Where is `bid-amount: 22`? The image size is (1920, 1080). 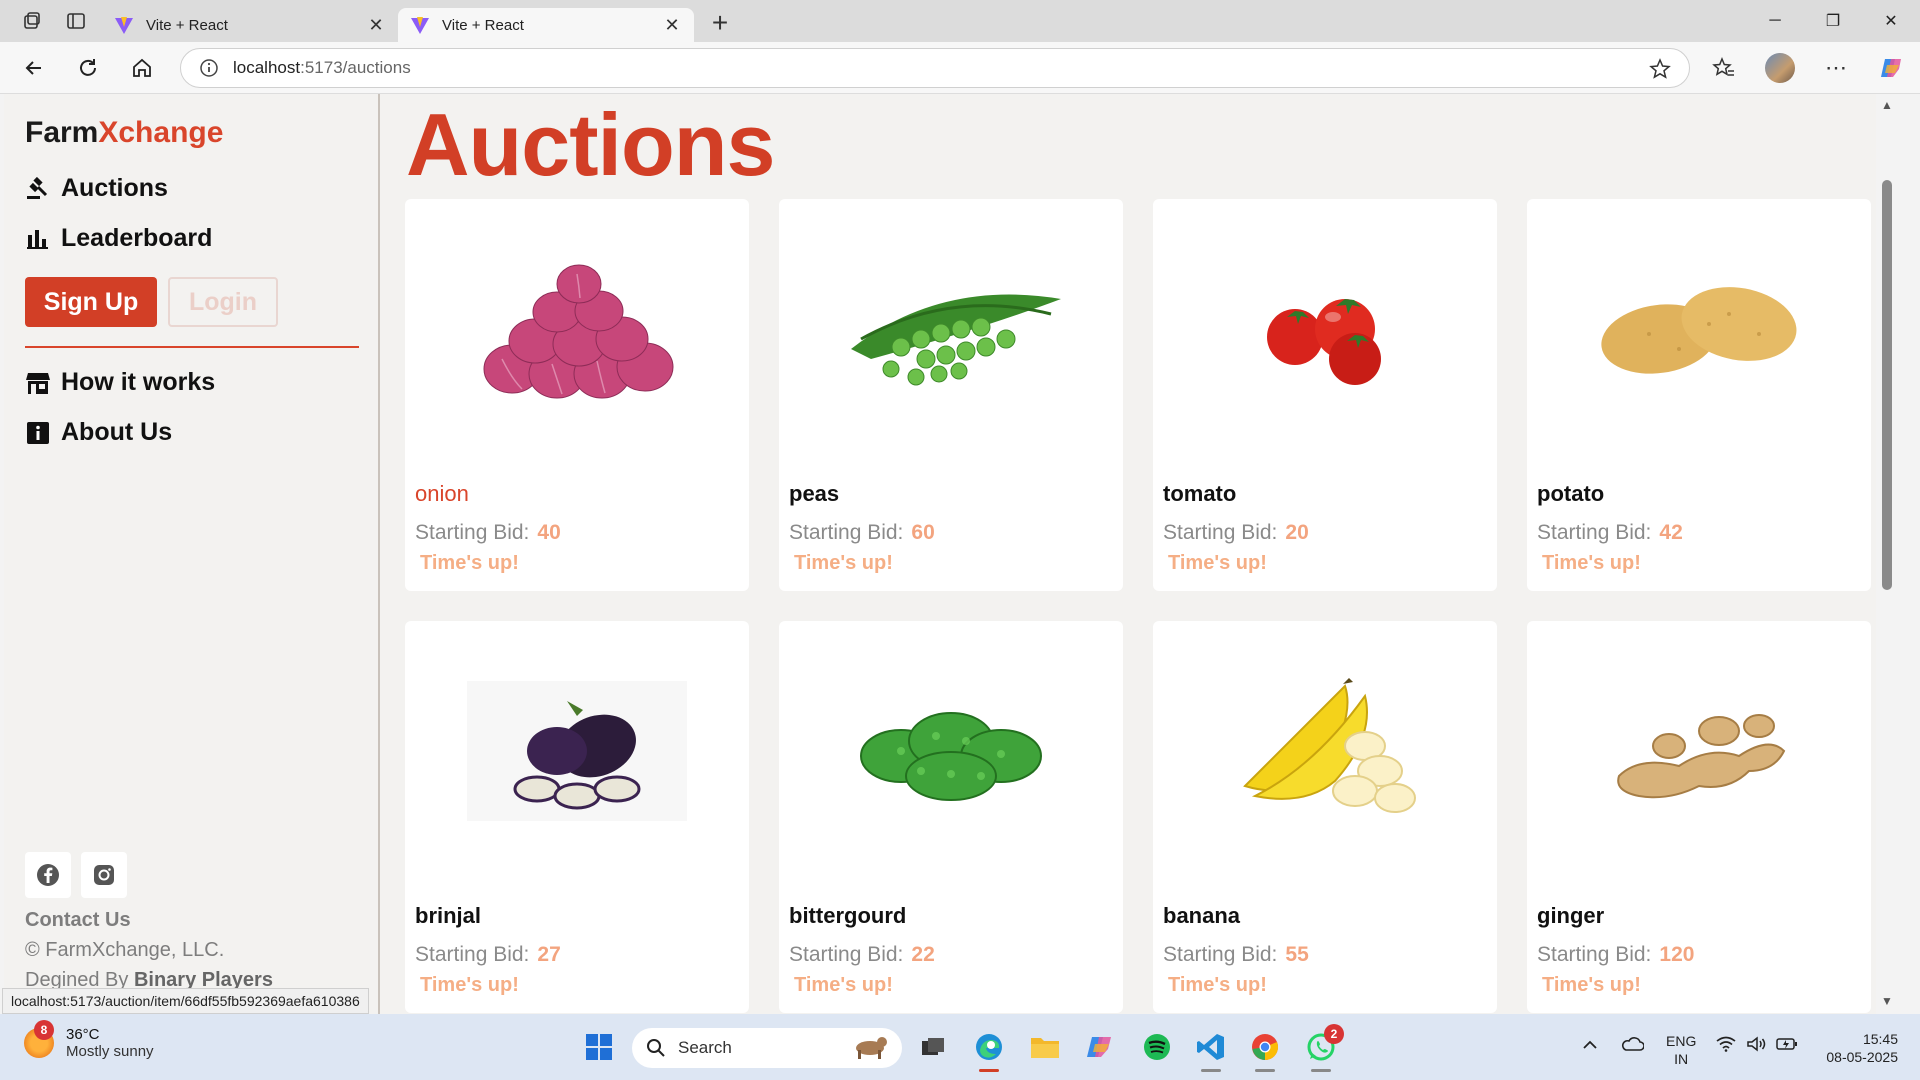 bid-amount: 22 is located at coordinates (923, 954).